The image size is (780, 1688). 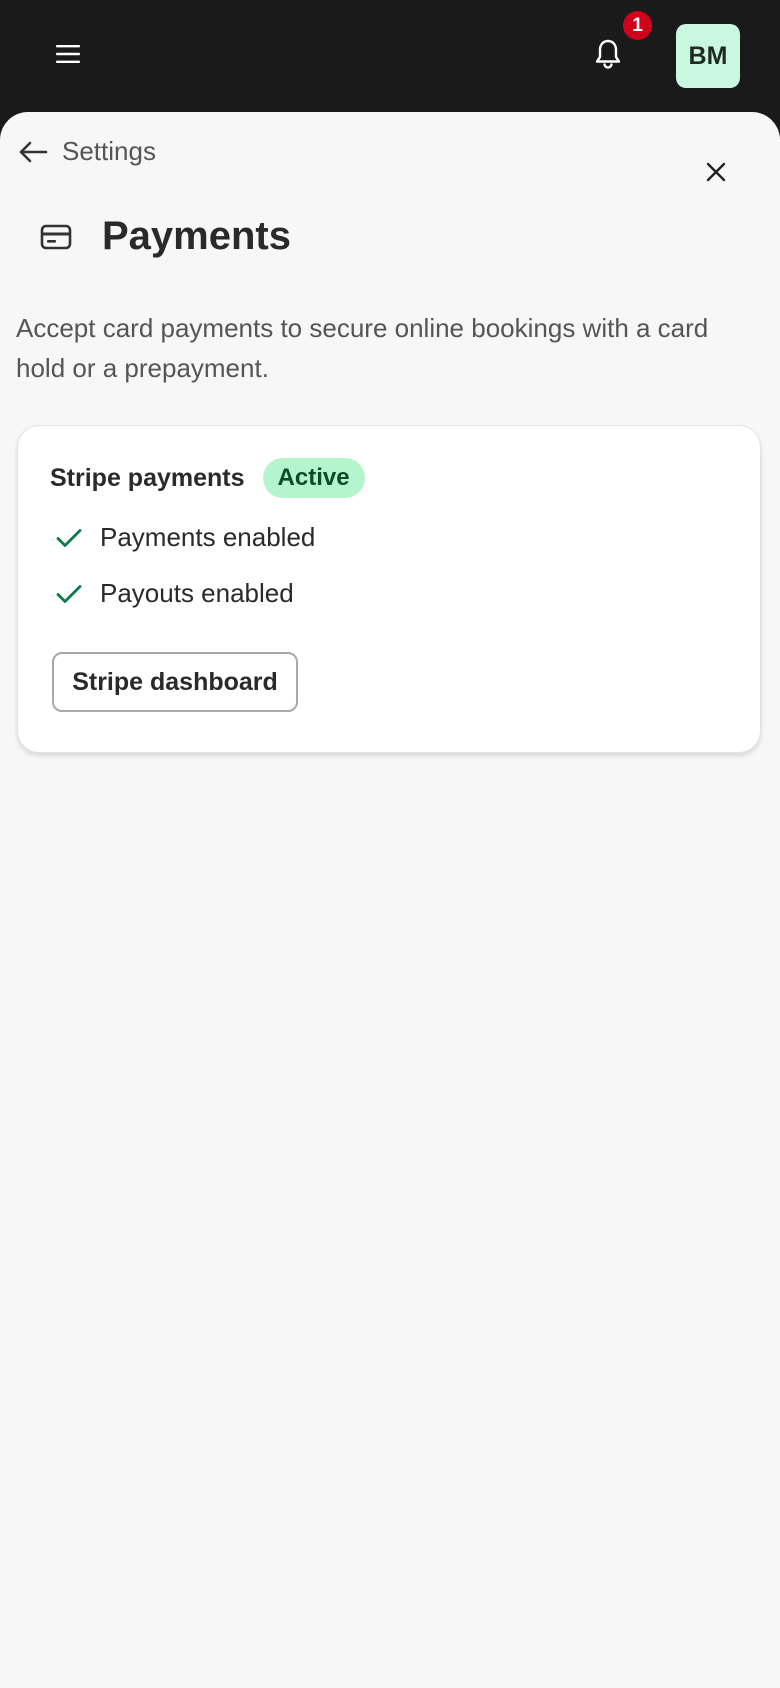 I want to click on arrow-left-icon, so click(x=33, y=151).